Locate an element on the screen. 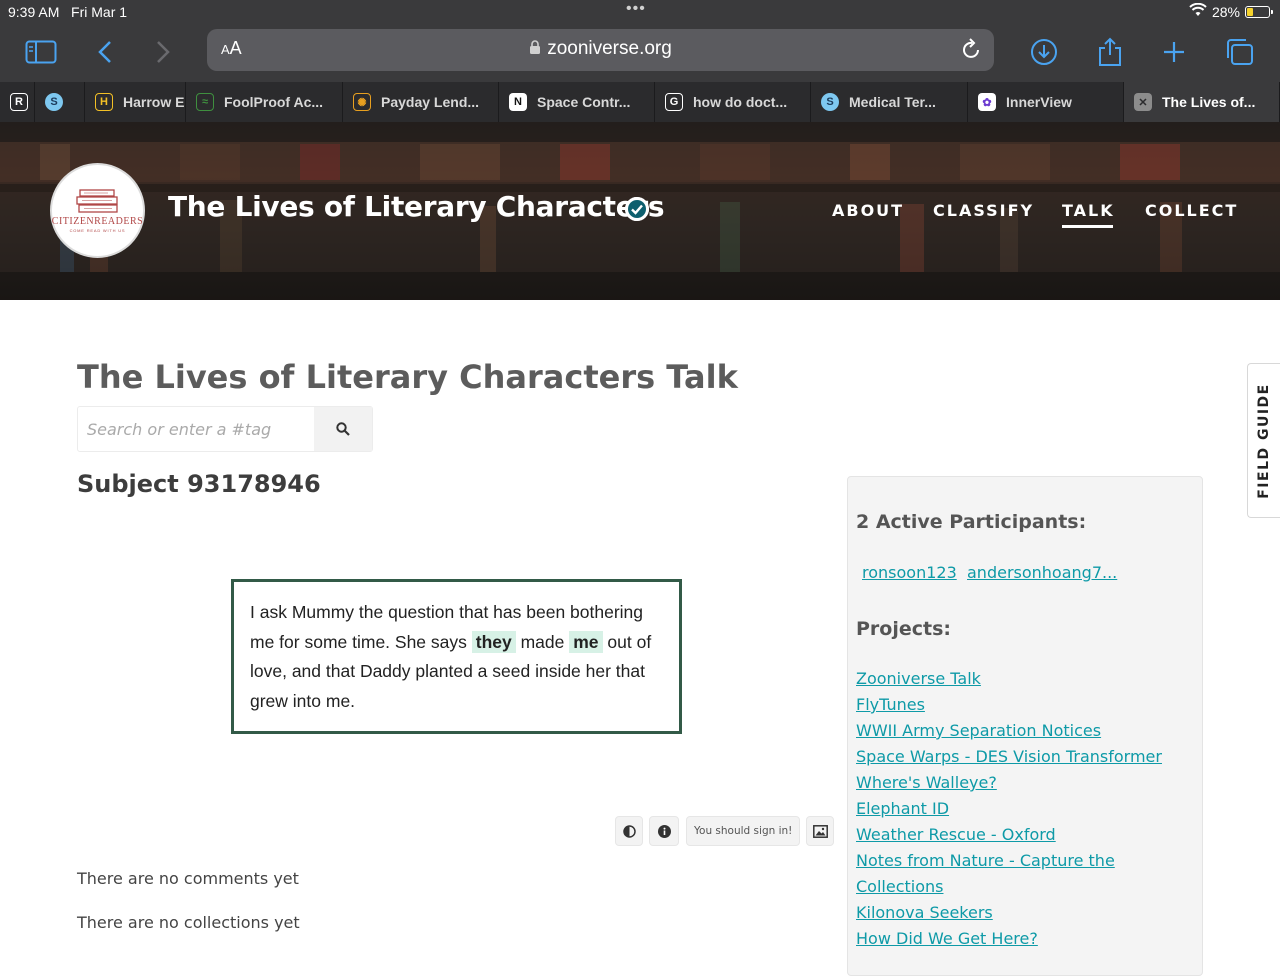  project-link: FlyTunes is located at coordinates (890, 704).